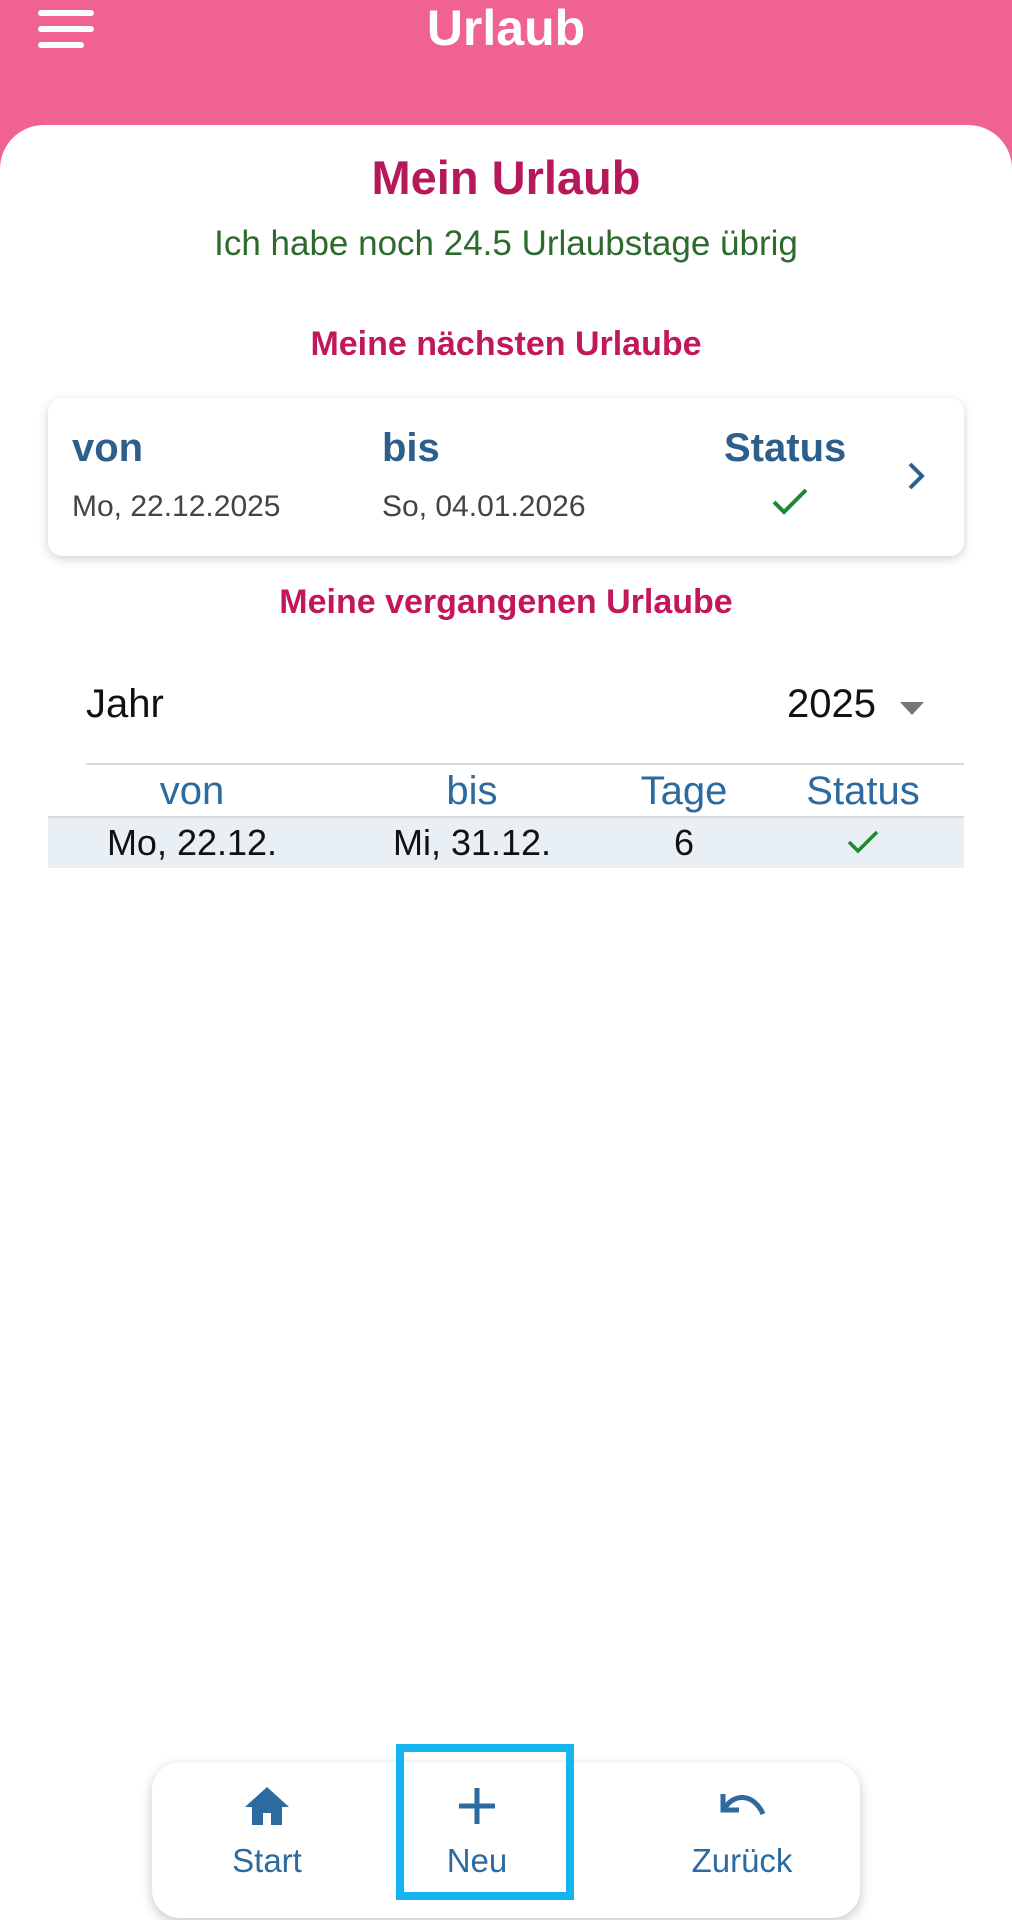  I want to click on chevron-right-icon, so click(916, 476).